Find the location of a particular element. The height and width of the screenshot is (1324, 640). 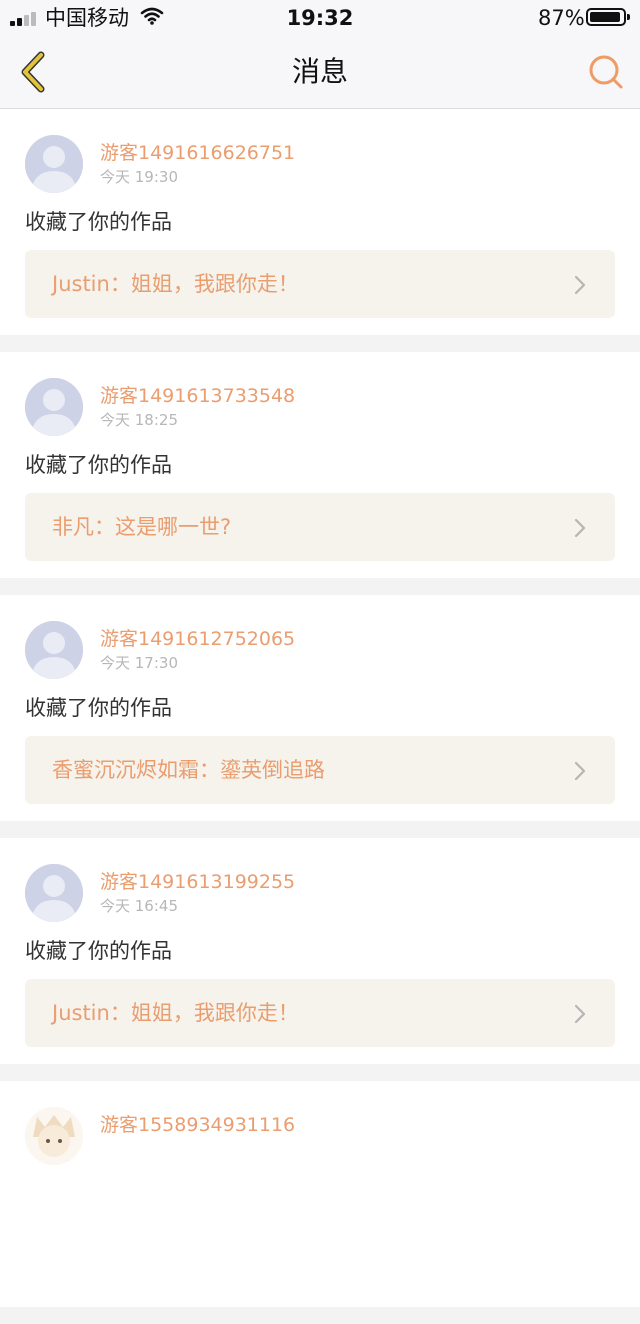

username: 游客1558934931116 is located at coordinates (197, 1125).